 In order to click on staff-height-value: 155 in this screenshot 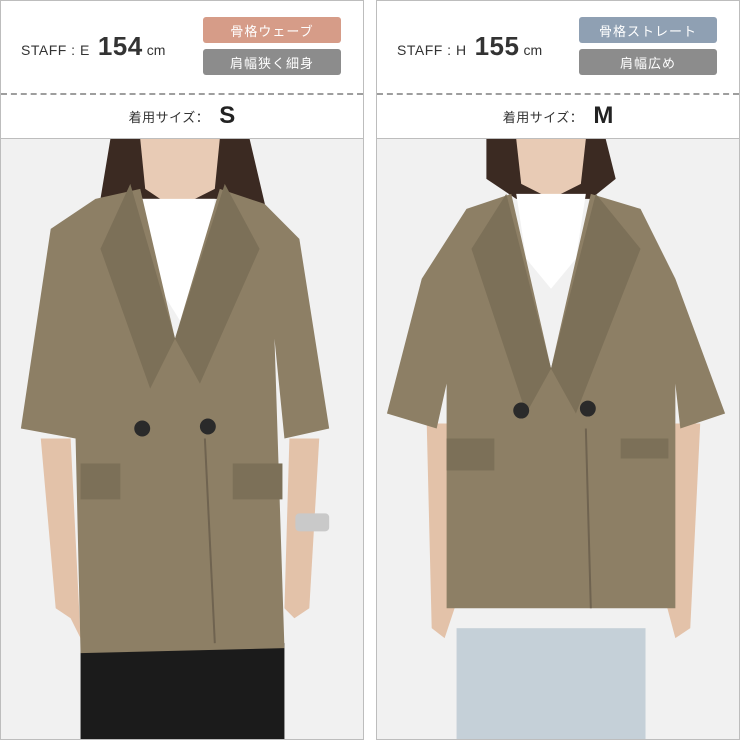, I will do `click(497, 46)`.